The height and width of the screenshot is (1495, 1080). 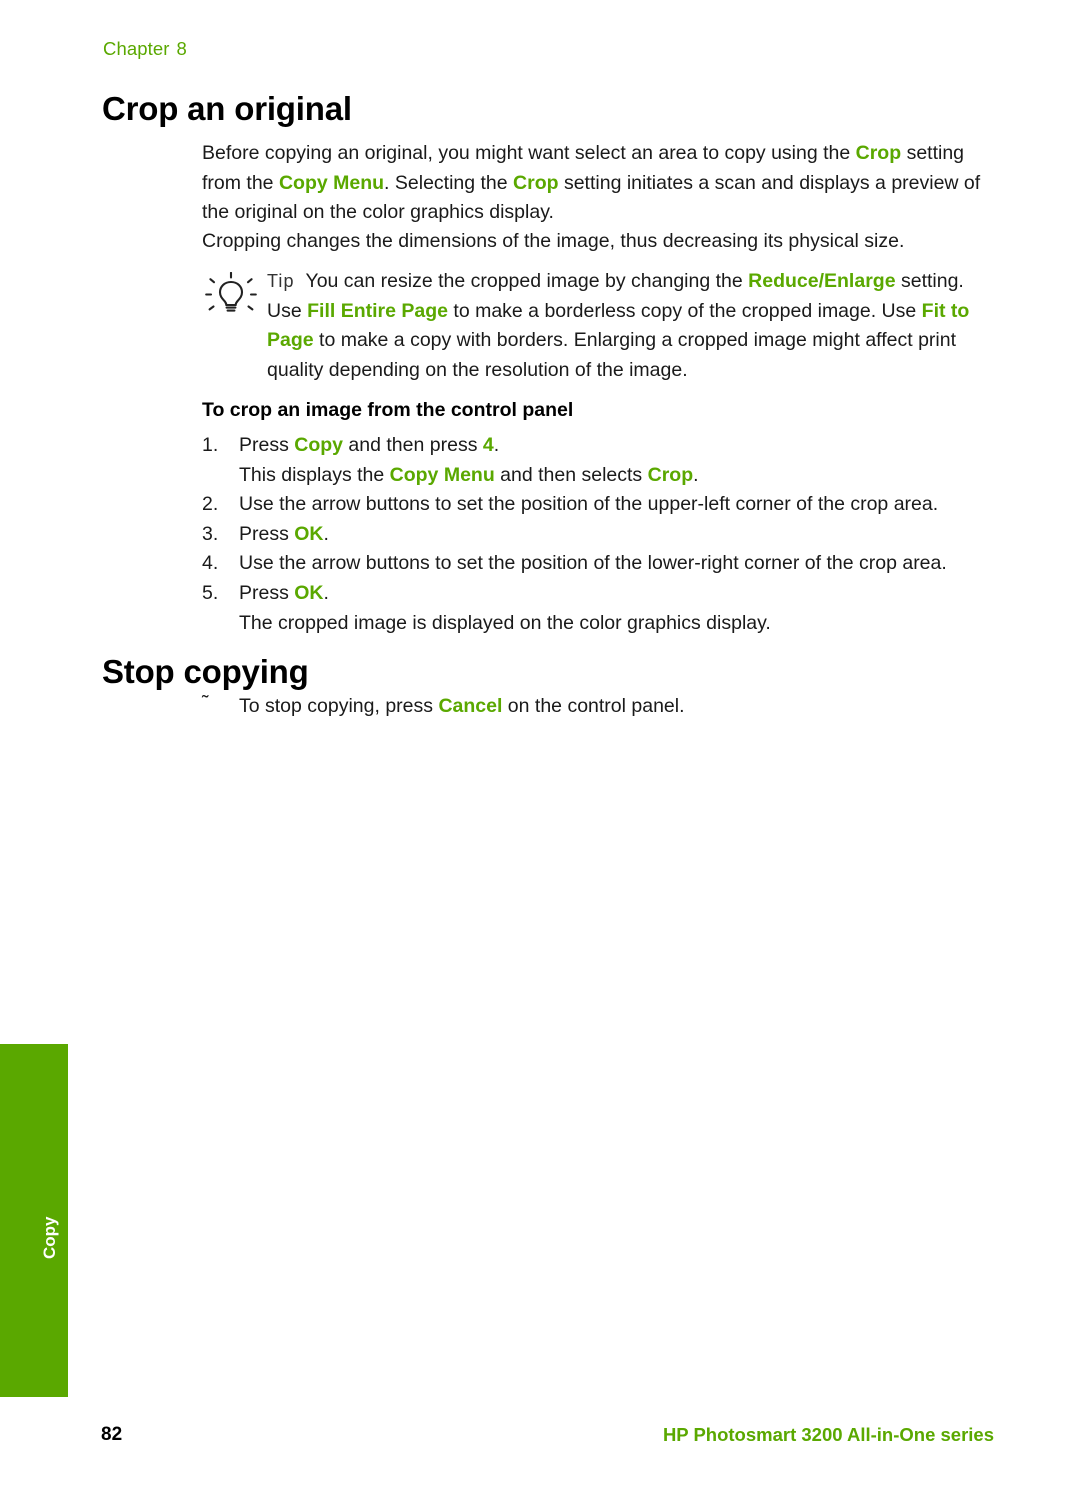 What do you see at coordinates (210, 592) in the screenshot?
I see `step-5-marker: 5.` at bounding box center [210, 592].